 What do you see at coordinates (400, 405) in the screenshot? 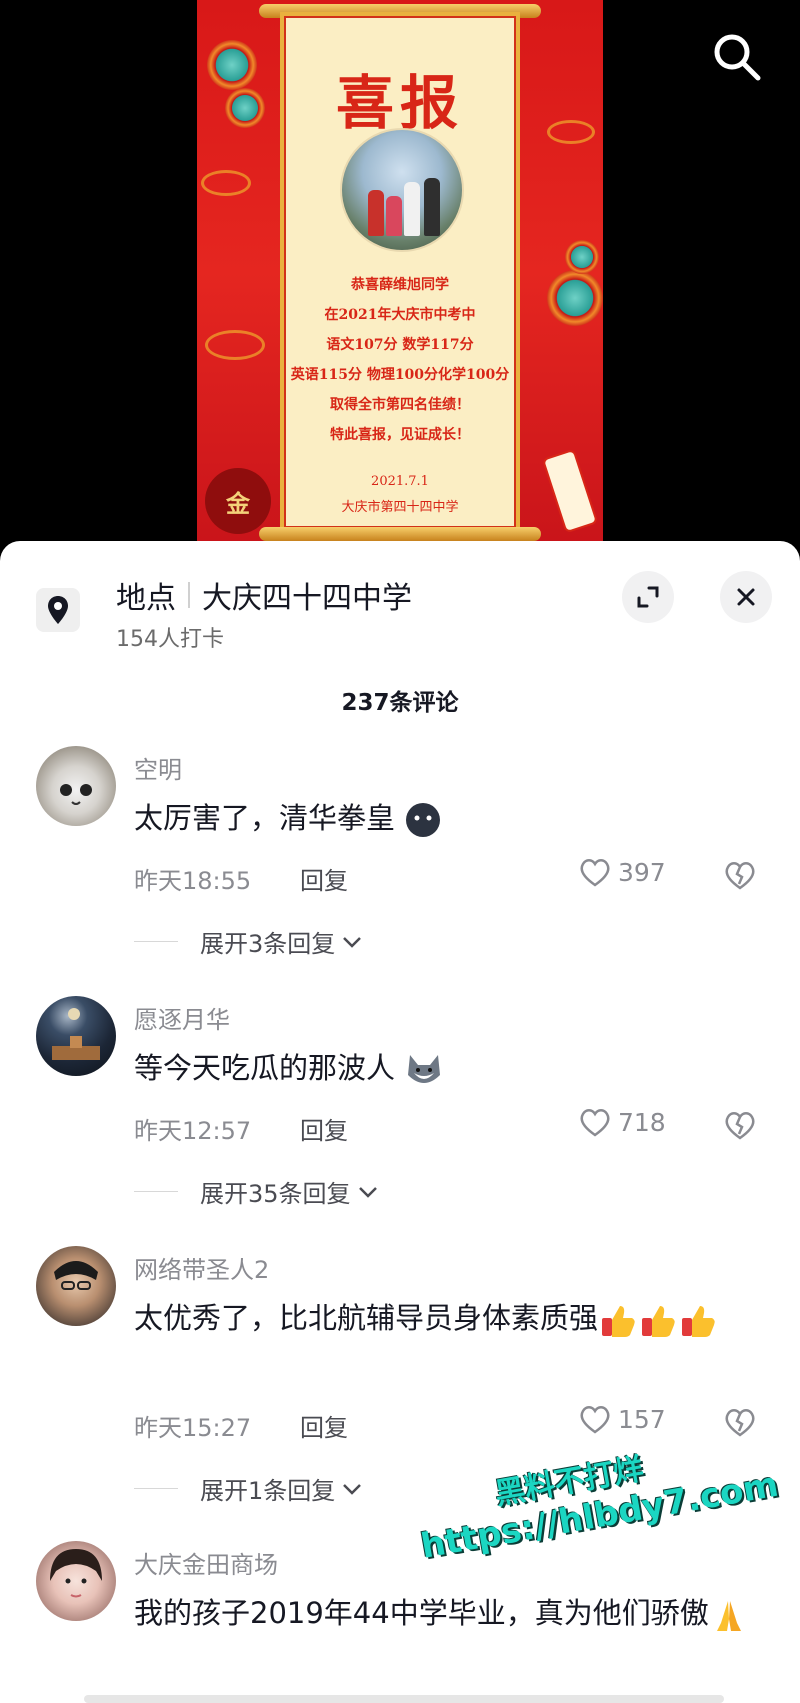
I see `poster-line: 取得全市第四名佳绩！` at bounding box center [400, 405].